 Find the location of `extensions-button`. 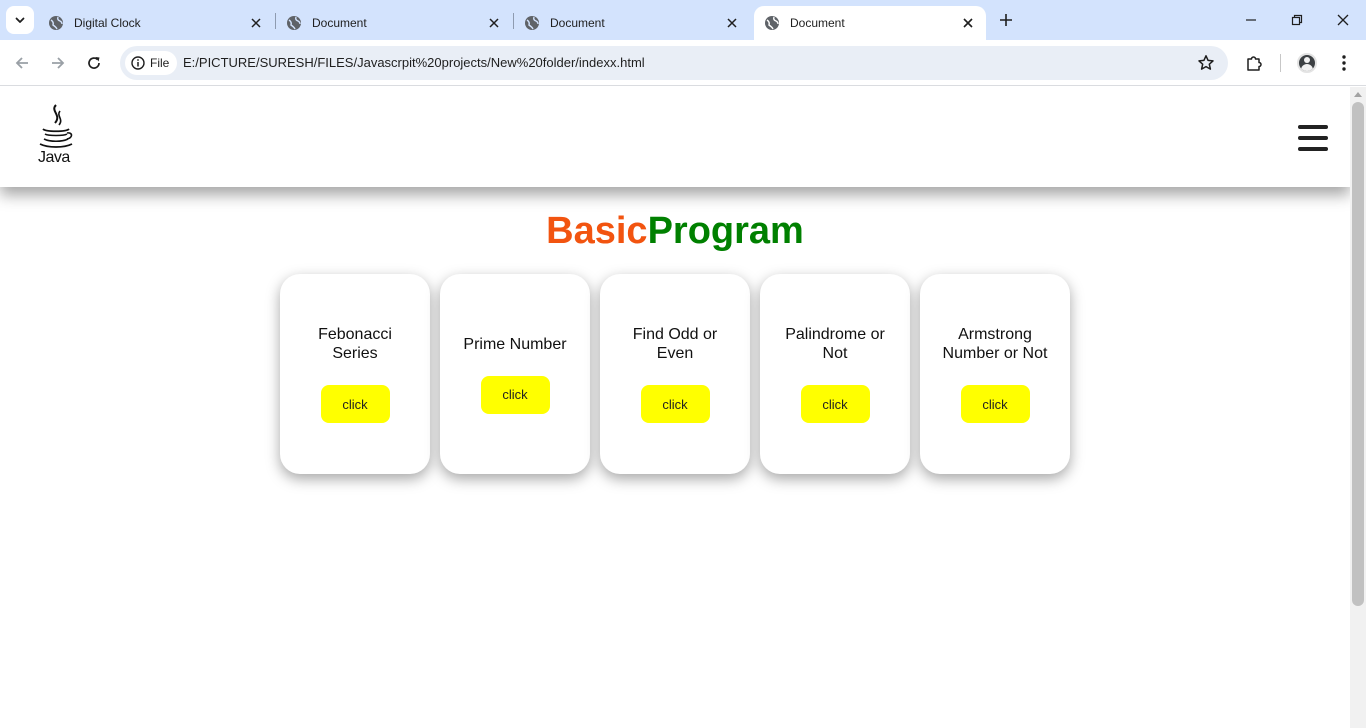

extensions-button is located at coordinates (1254, 63).